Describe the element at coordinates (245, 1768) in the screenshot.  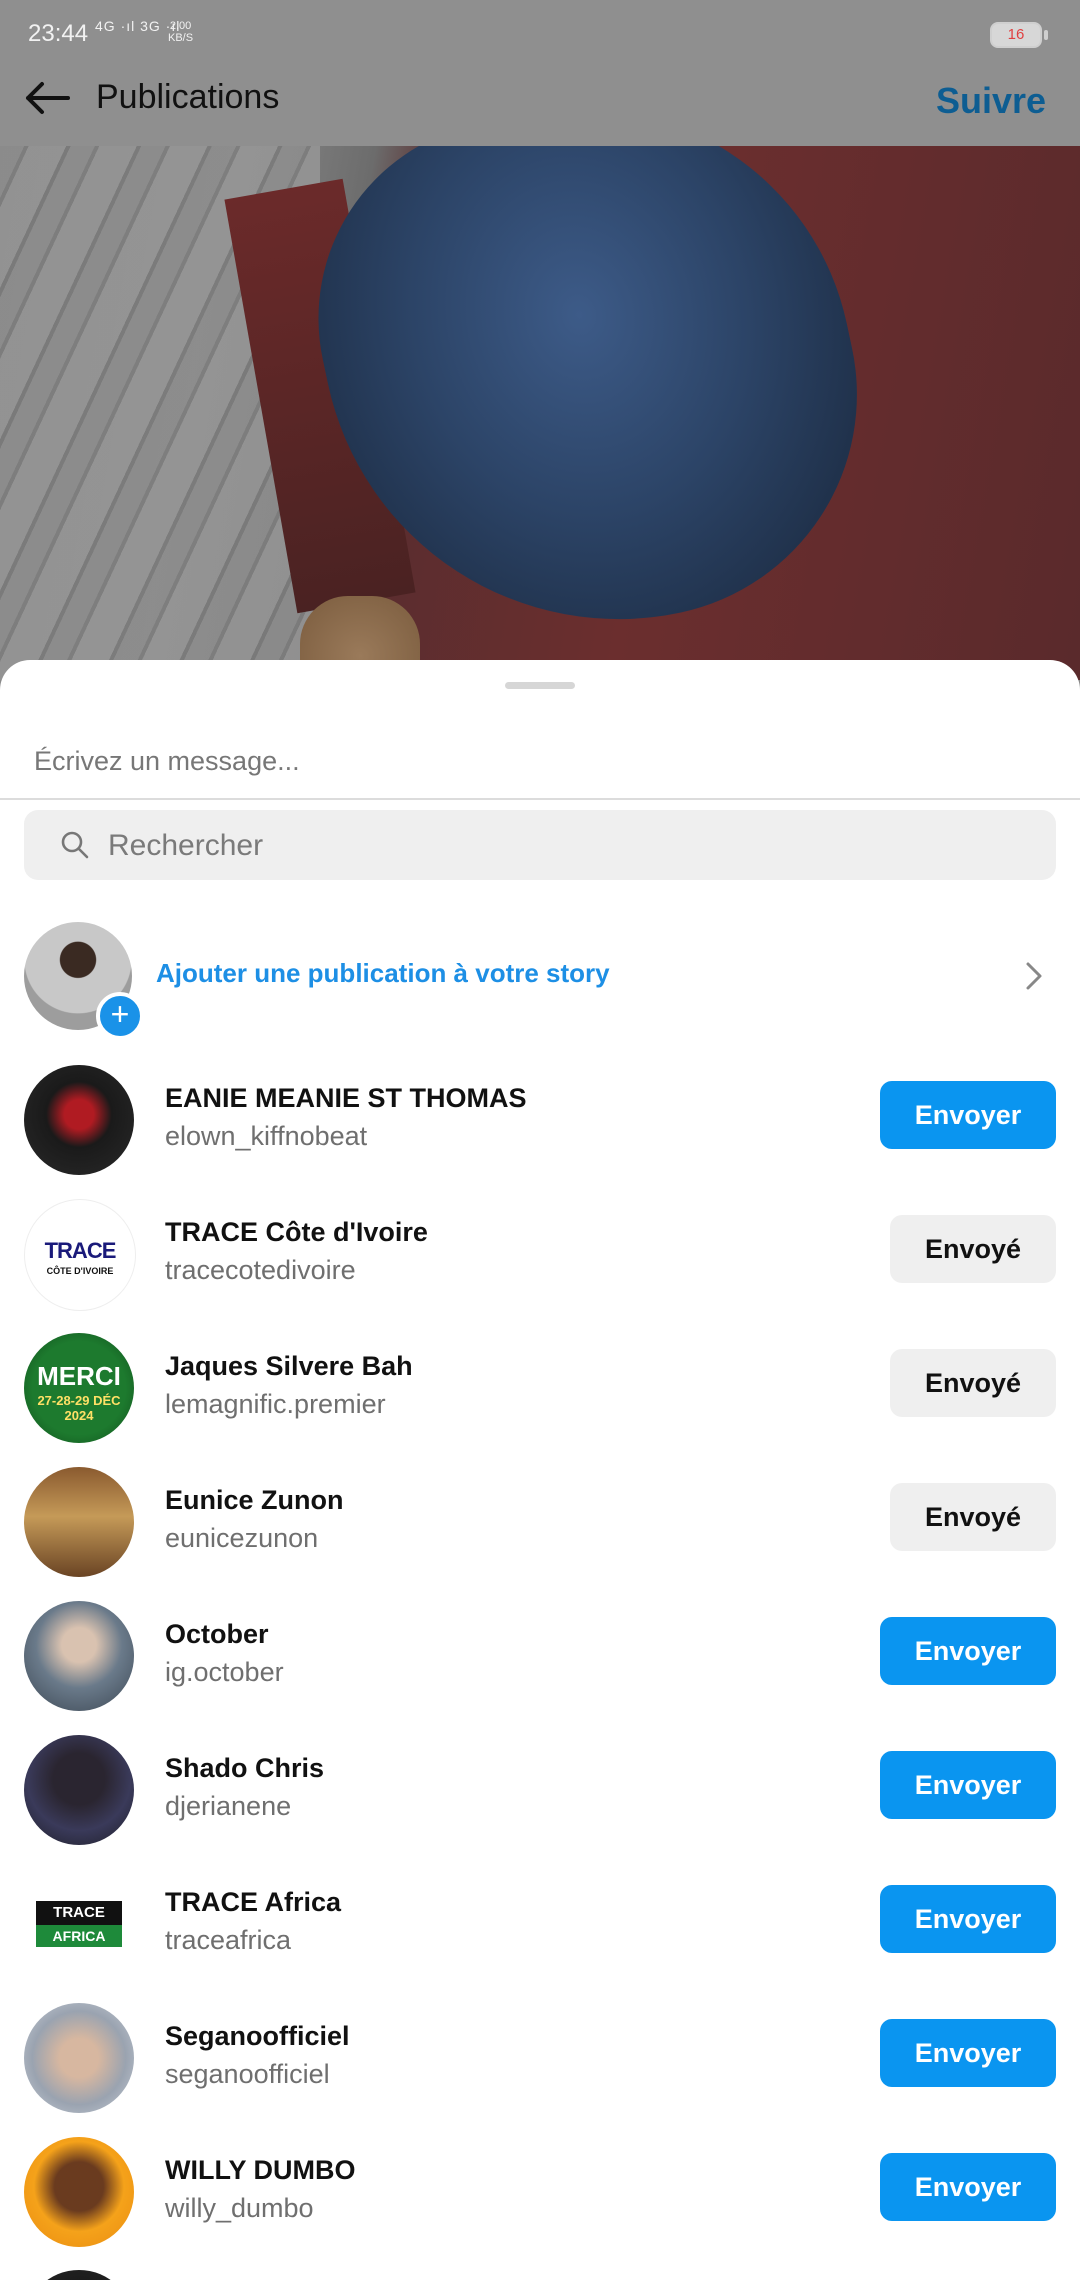
I see `contact-name: Shado Chris` at that location.